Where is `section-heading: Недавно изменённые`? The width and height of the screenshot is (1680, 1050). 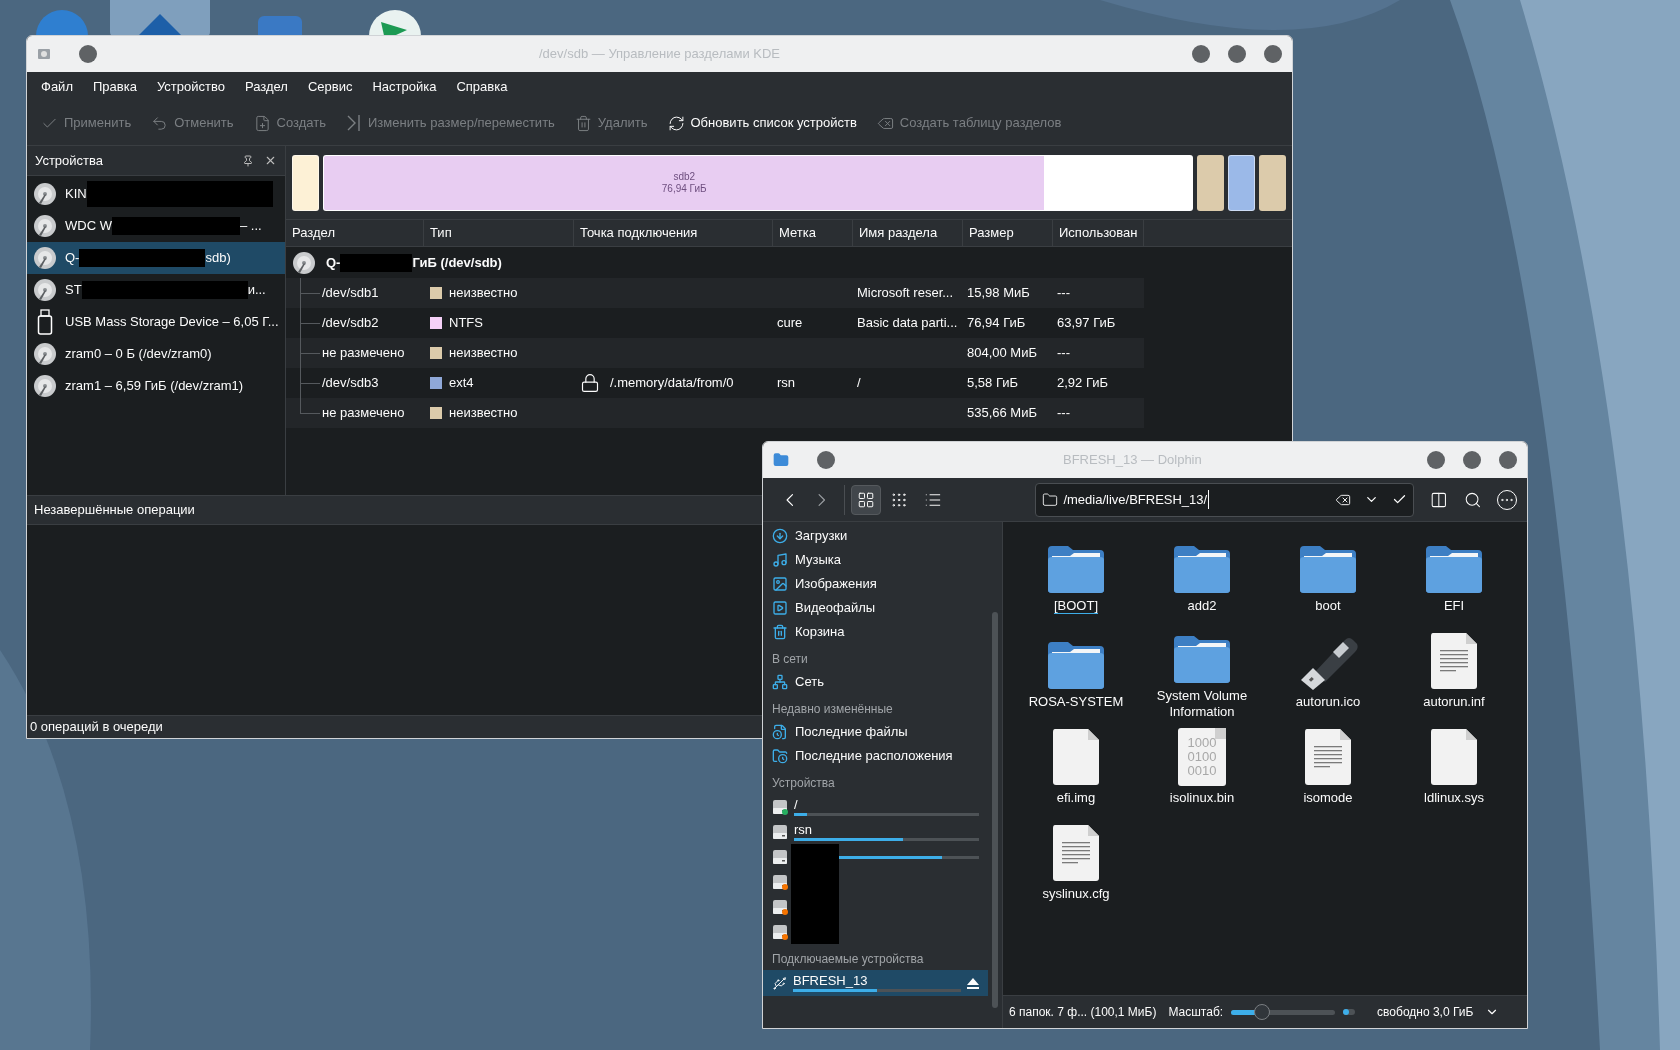
section-heading: Недавно изменённые is located at coordinates (832, 709).